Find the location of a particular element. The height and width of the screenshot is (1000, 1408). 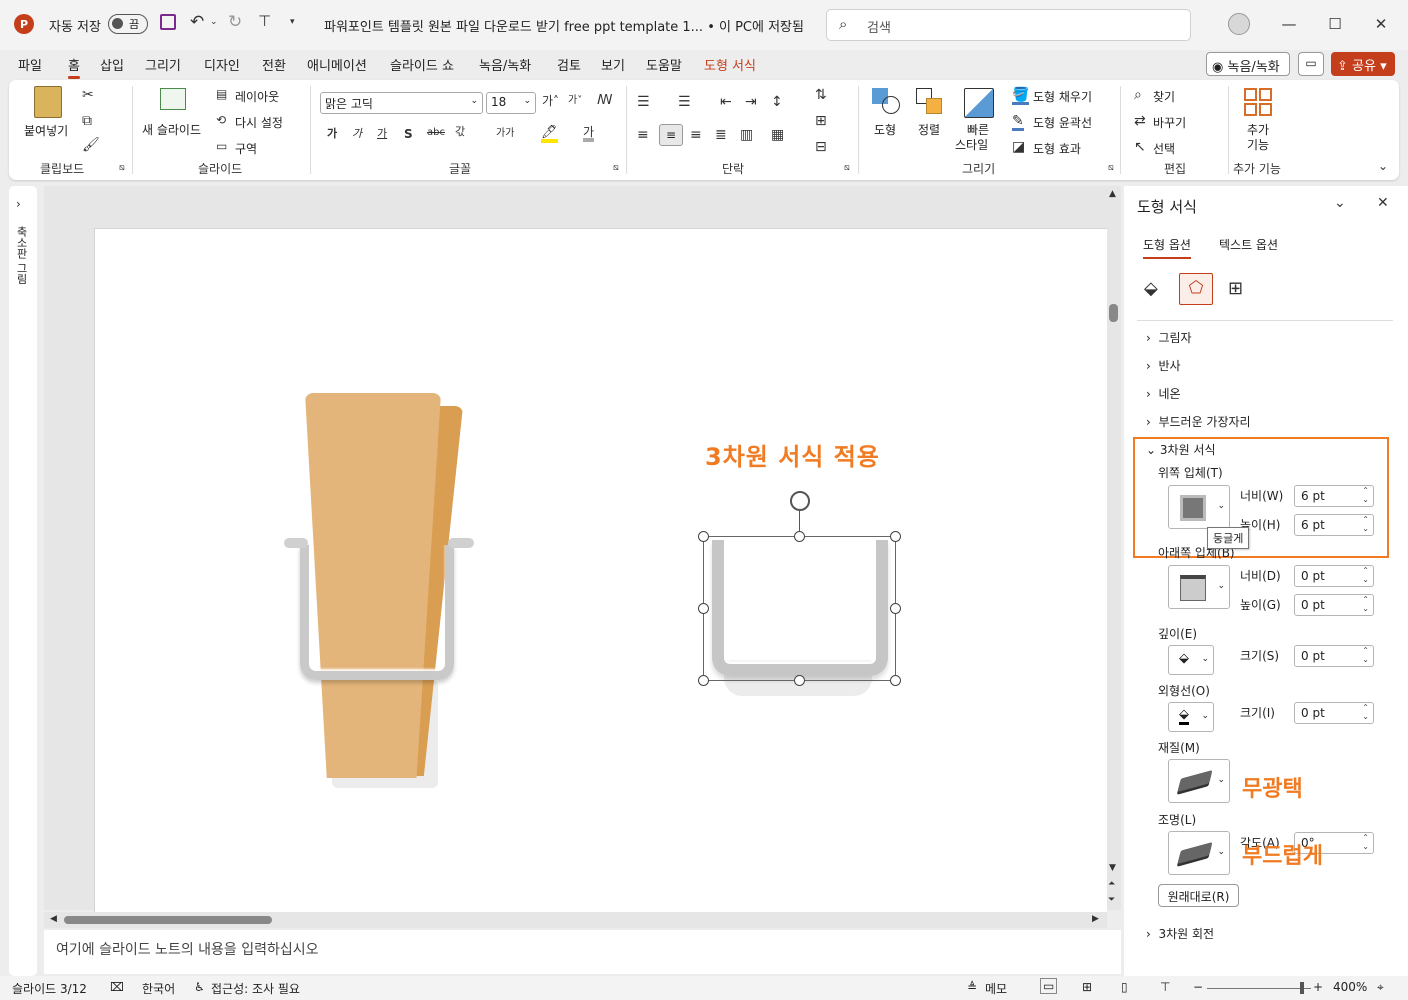

addins-icon is located at coordinates (1258, 102).